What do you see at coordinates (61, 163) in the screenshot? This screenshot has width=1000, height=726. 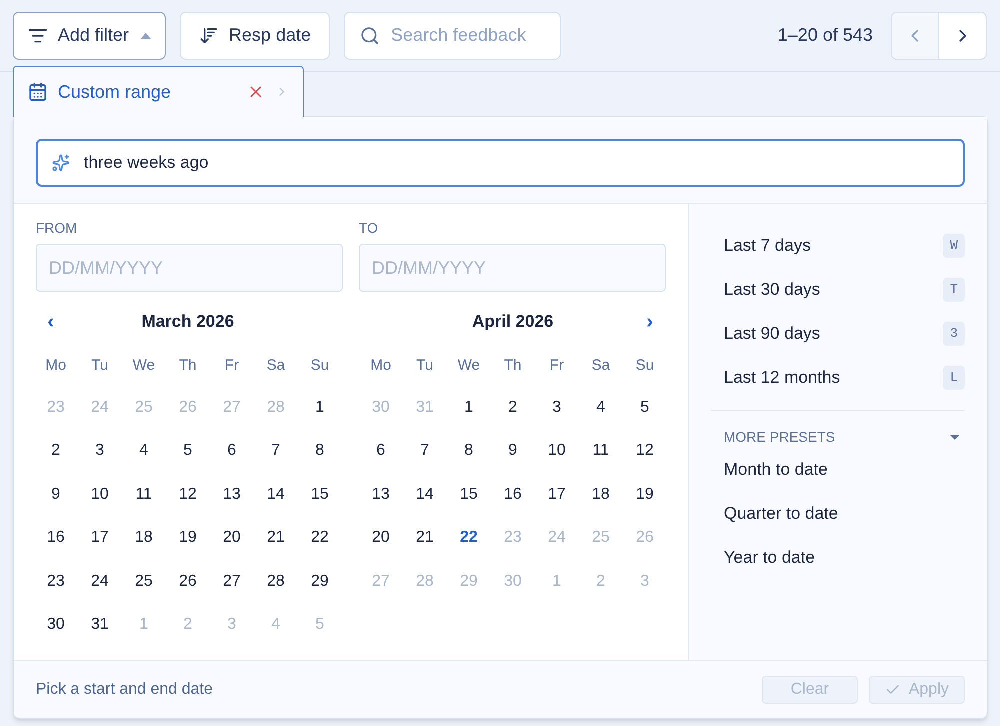 I see `sparkle-icon` at bounding box center [61, 163].